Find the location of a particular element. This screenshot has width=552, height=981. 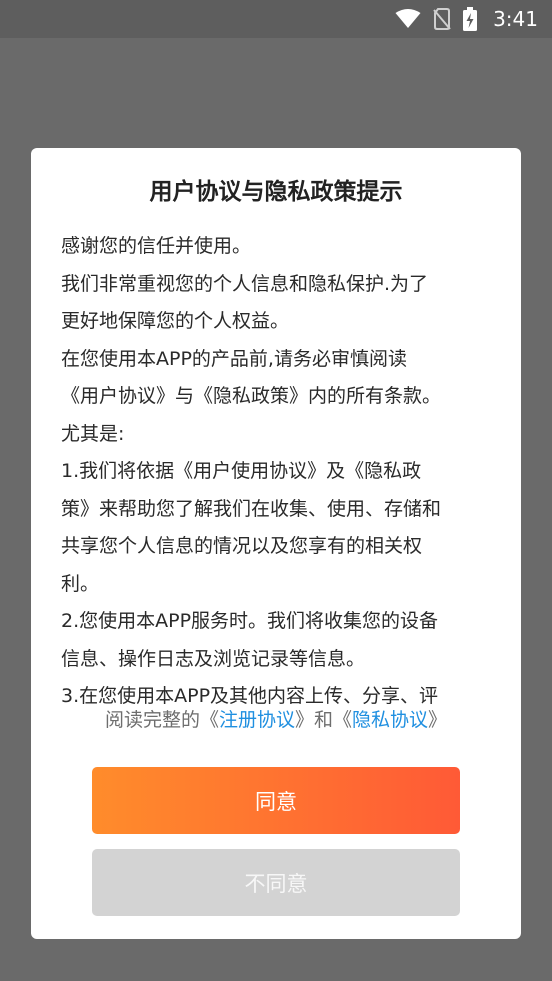

agreement-prefix: 阅读完整的《 is located at coordinates (161, 720).